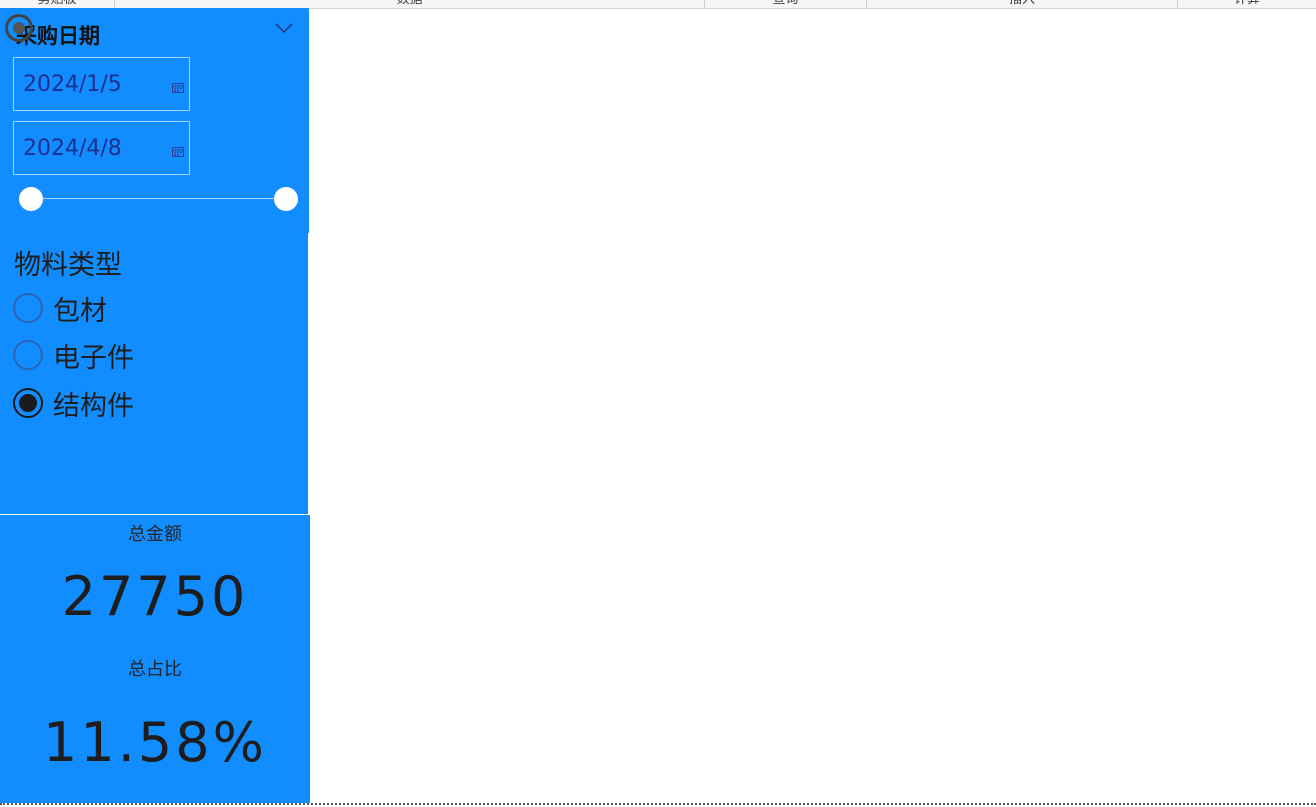 This screenshot has height=807, width=1316. I want to click on total-share-label: 总占比, so click(155, 669).